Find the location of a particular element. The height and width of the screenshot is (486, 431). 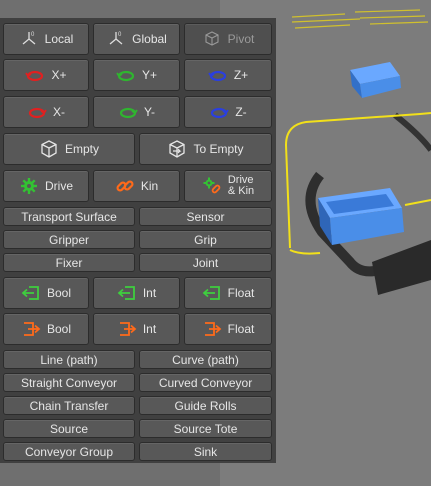

y-minus-button: Y- is located at coordinates (136, 112).